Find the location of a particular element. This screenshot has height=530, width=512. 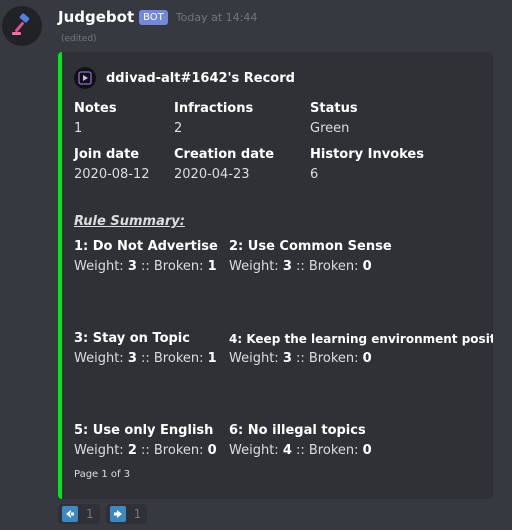

reaction-next-page: 1 is located at coordinates (126, 514).